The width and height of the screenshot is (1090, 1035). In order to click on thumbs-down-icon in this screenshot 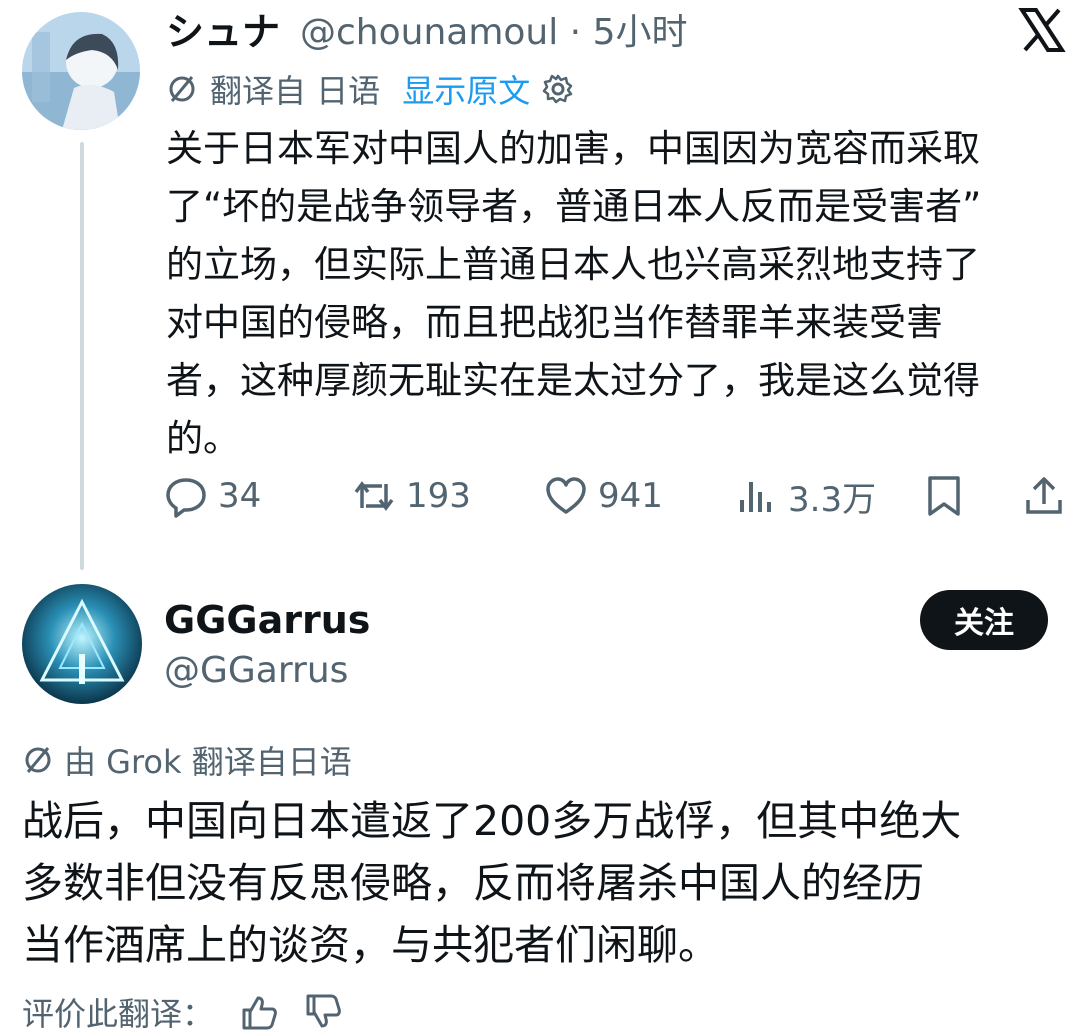, I will do `click(322, 1012)`.